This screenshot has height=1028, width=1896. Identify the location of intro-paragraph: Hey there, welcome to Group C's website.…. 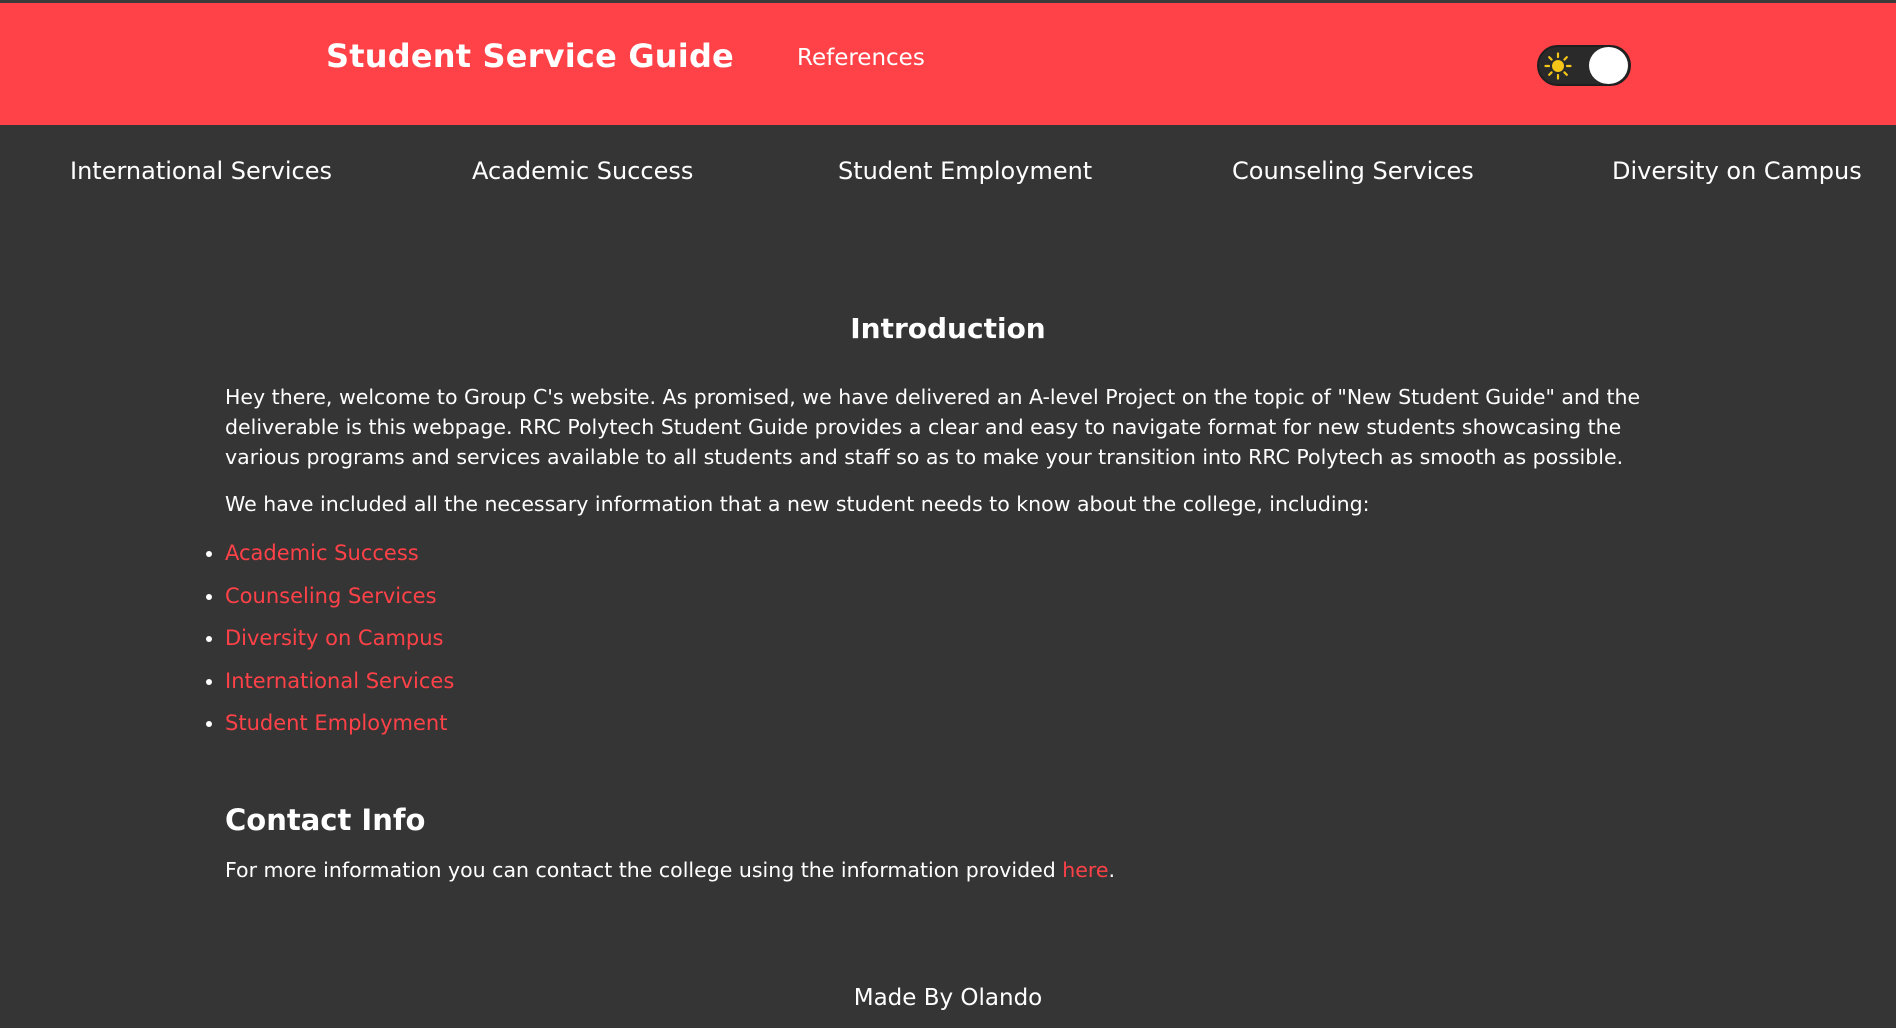
(933, 427).